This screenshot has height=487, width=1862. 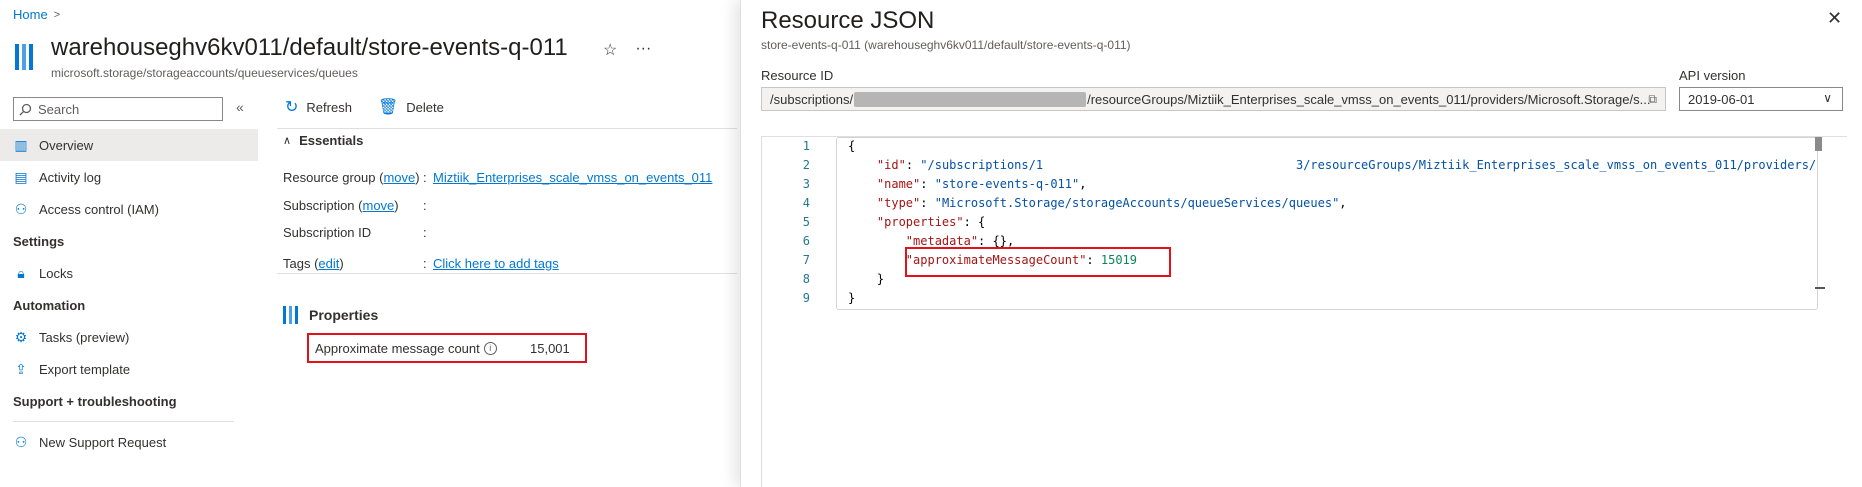 I want to click on trash-icon: 🗑︎, so click(x=388, y=107).